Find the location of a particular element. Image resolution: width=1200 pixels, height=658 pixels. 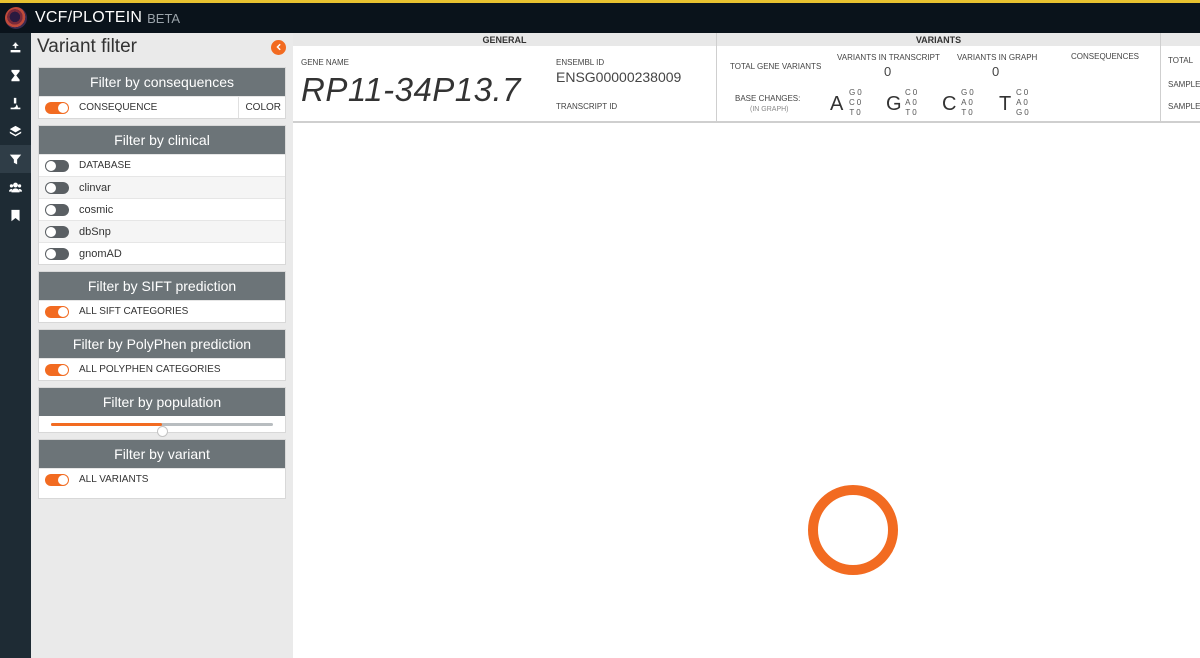

panel-padding is located at coordinates (162, 494).